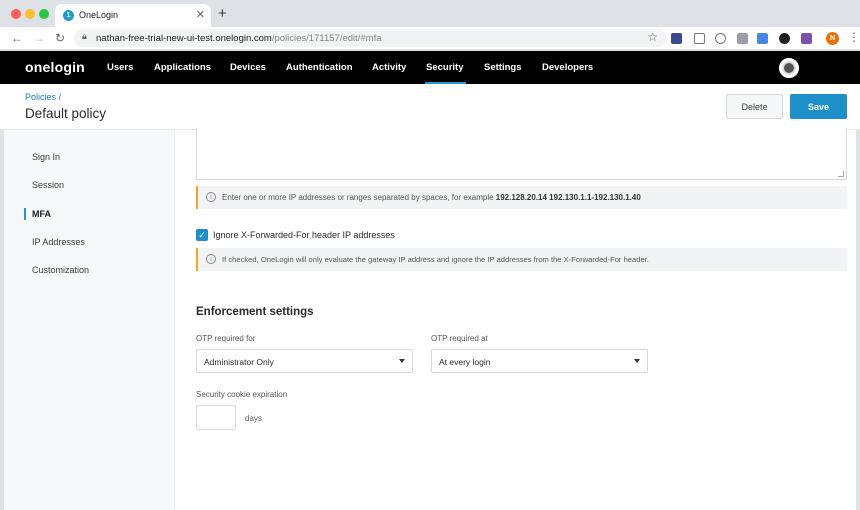 This screenshot has width=860, height=510. I want to click on window-right-edge, so click(858, 320).